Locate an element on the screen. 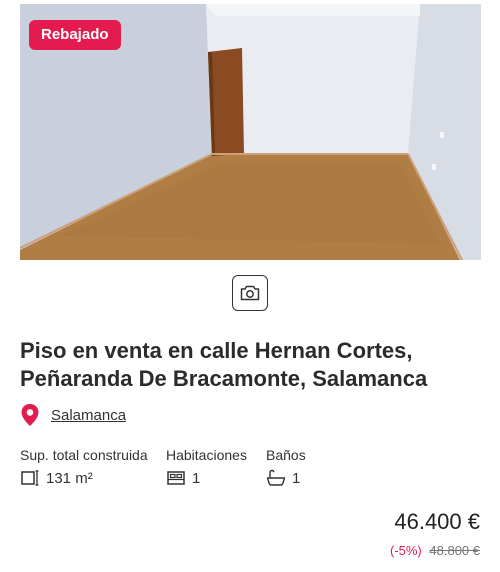 Image resolution: width=500 pixels, height=572 pixels. area-icon is located at coordinates (30, 478).